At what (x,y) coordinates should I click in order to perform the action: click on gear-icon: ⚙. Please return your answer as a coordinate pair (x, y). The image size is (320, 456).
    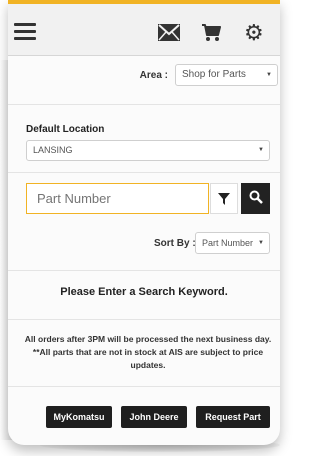
    Looking at the image, I should click on (254, 33).